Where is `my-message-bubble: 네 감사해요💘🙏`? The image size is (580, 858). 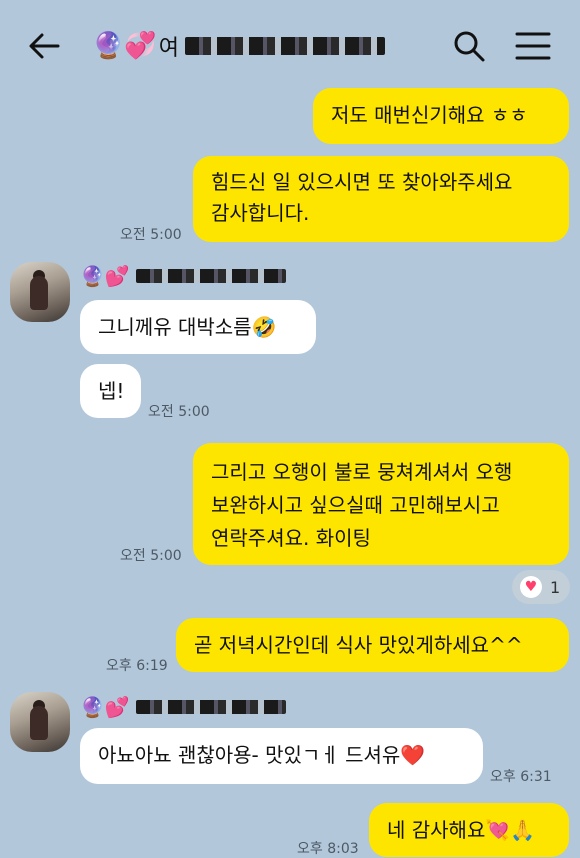
my-message-bubble: 네 감사해요💘🙏 is located at coordinates (469, 830).